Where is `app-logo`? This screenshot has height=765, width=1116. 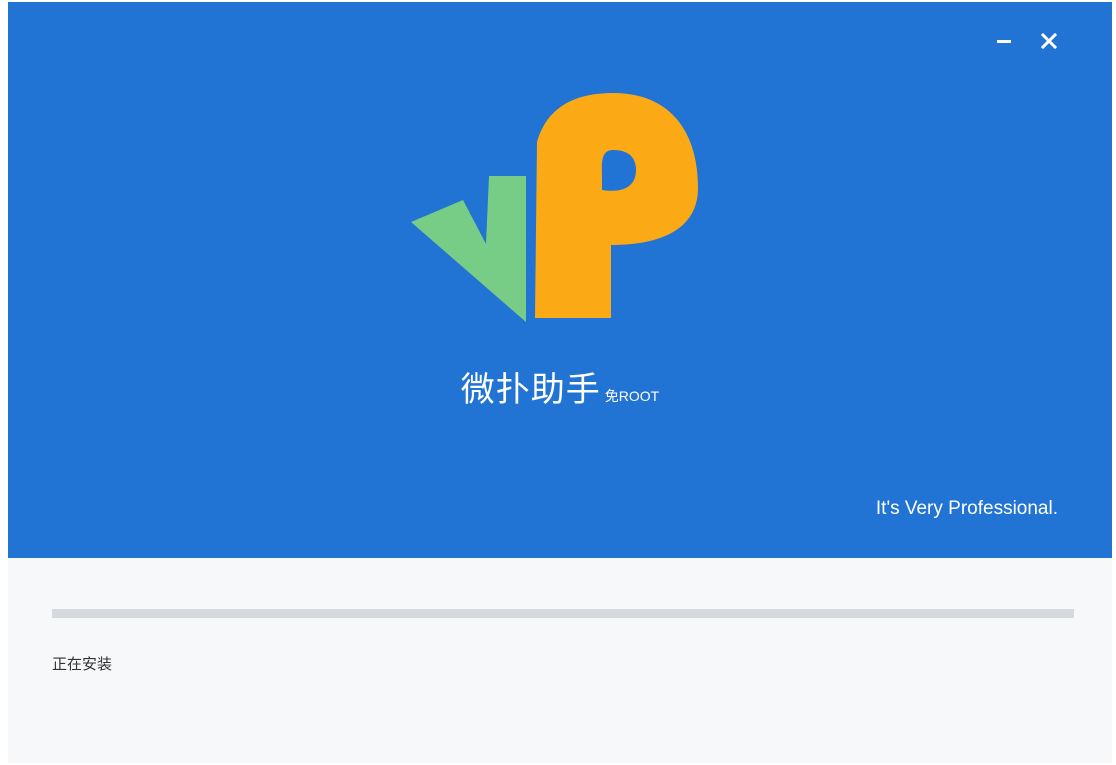 app-logo is located at coordinates (554, 207).